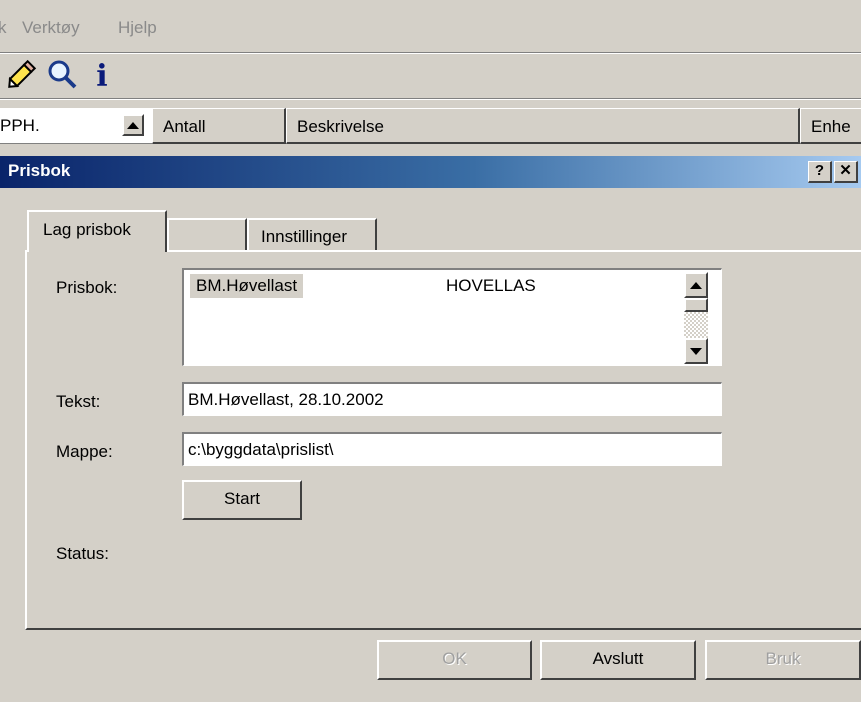 The height and width of the screenshot is (702, 861). What do you see at coordinates (20, 125) in the screenshot?
I see `grid-combo-value: PPH.` at bounding box center [20, 125].